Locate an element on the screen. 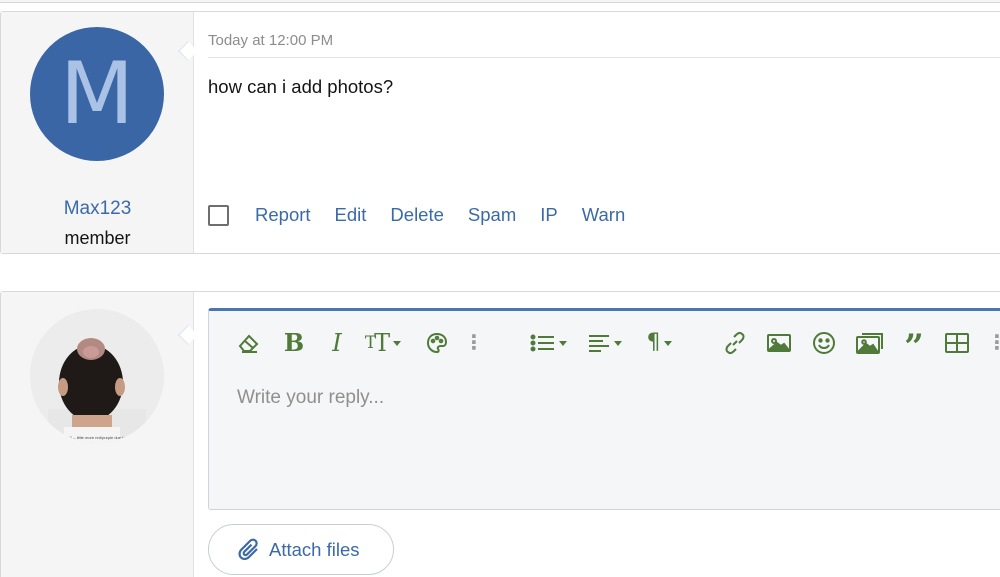  avatar: M is located at coordinates (97, 94).